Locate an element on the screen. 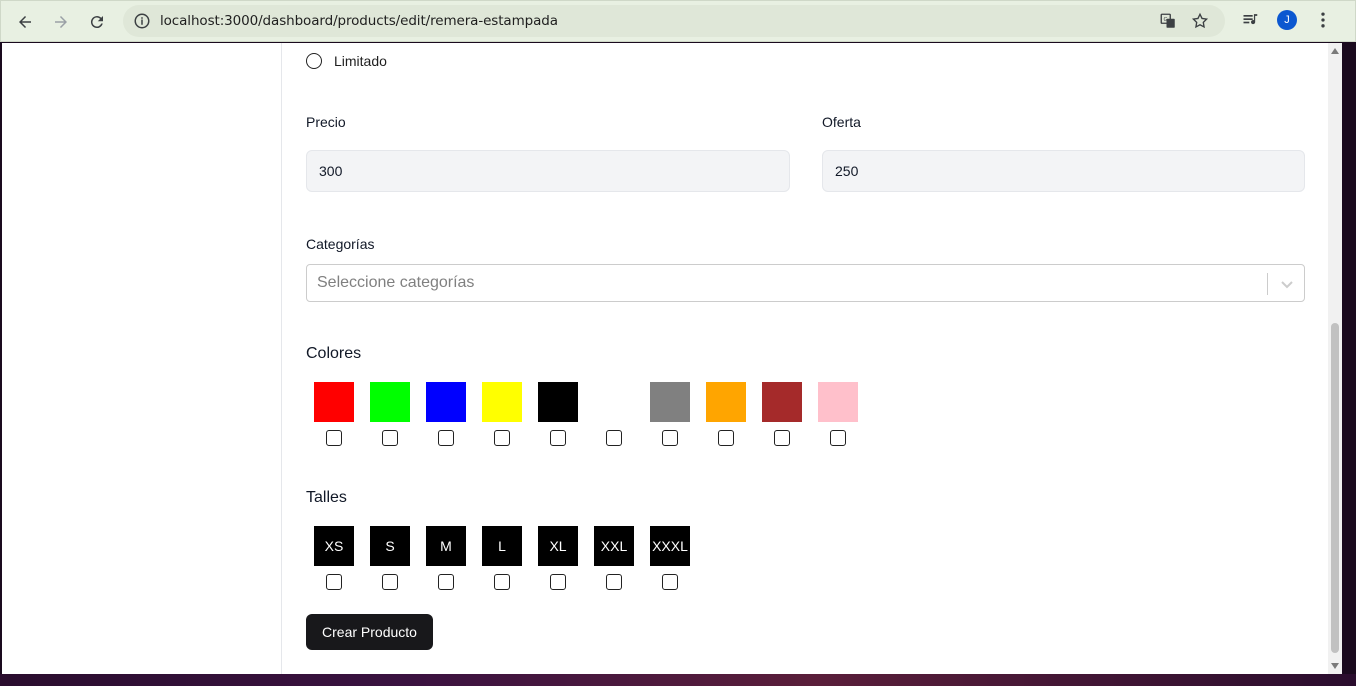 This screenshot has width=1356, height=686. size-option: S is located at coordinates (390, 558).